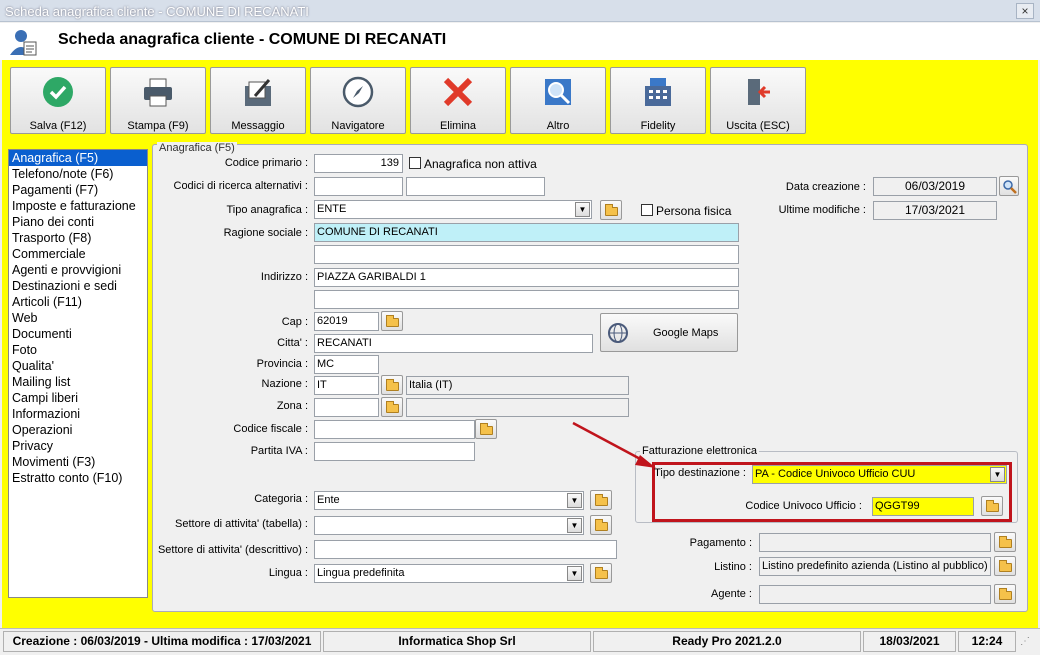 This screenshot has width=1040, height=655. What do you see at coordinates (241, 524) in the screenshot?
I see `settore-tabella-label: Settore di attivita' (tabella) :` at bounding box center [241, 524].